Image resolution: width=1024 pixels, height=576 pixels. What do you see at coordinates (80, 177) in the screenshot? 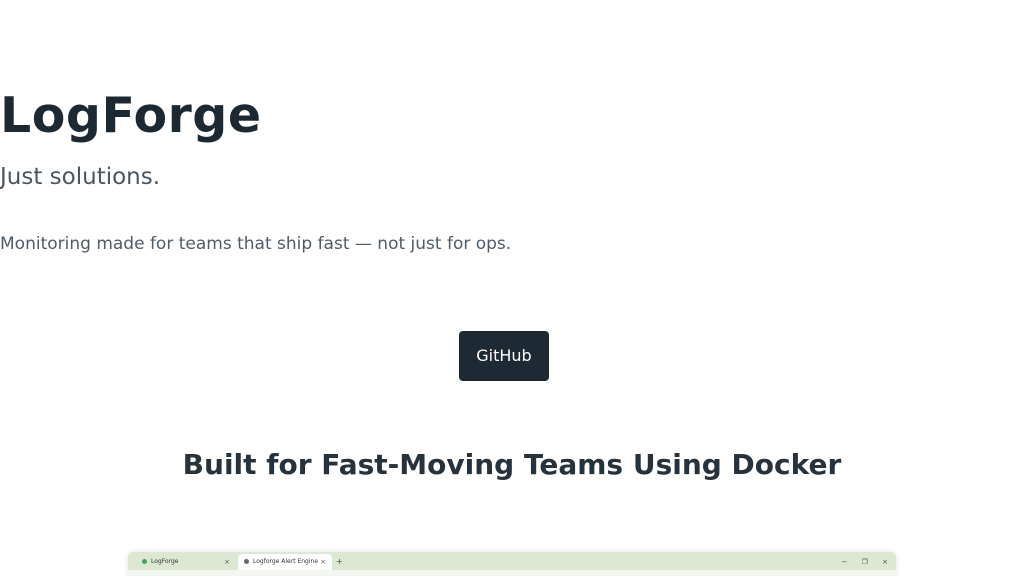
I see `hero-tagline: Just solutions.` at bounding box center [80, 177].